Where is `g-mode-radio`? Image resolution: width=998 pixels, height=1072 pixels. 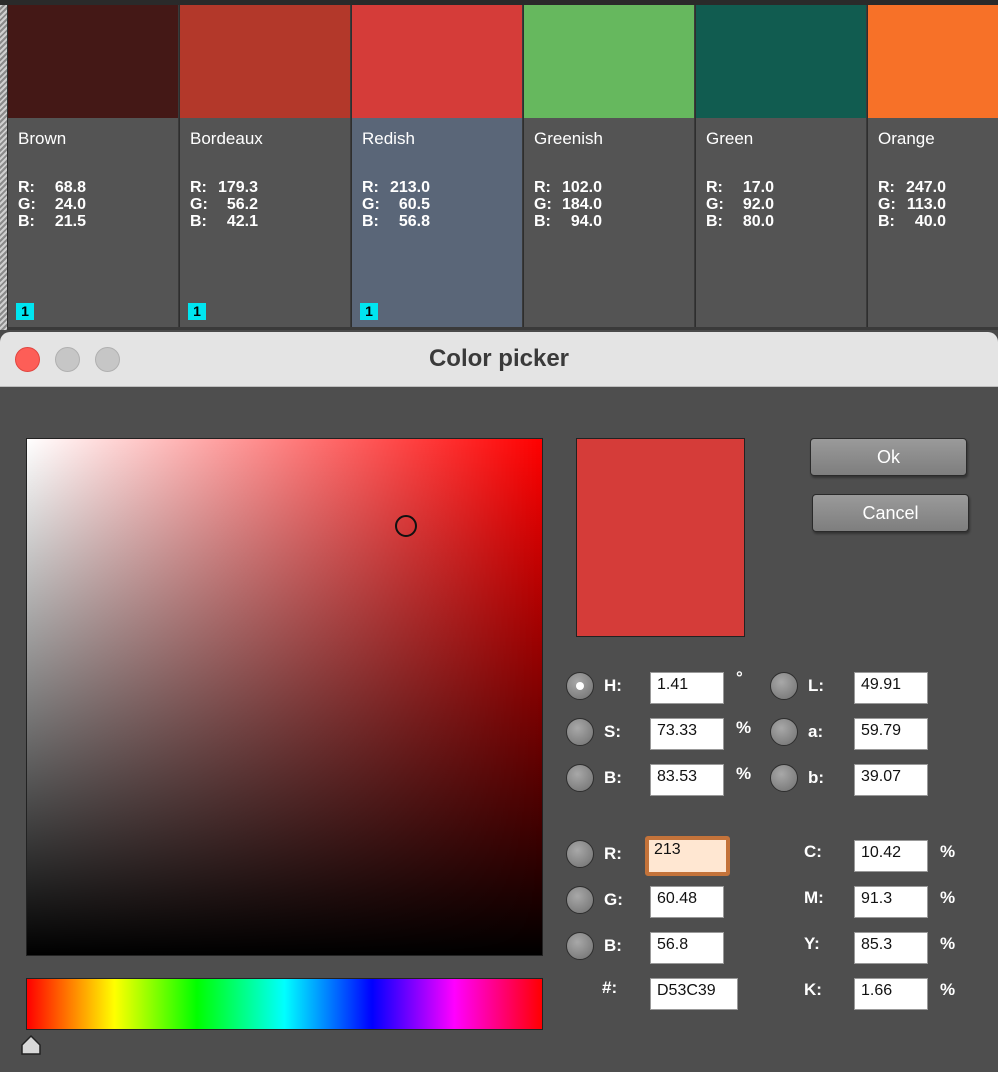
g-mode-radio is located at coordinates (580, 900).